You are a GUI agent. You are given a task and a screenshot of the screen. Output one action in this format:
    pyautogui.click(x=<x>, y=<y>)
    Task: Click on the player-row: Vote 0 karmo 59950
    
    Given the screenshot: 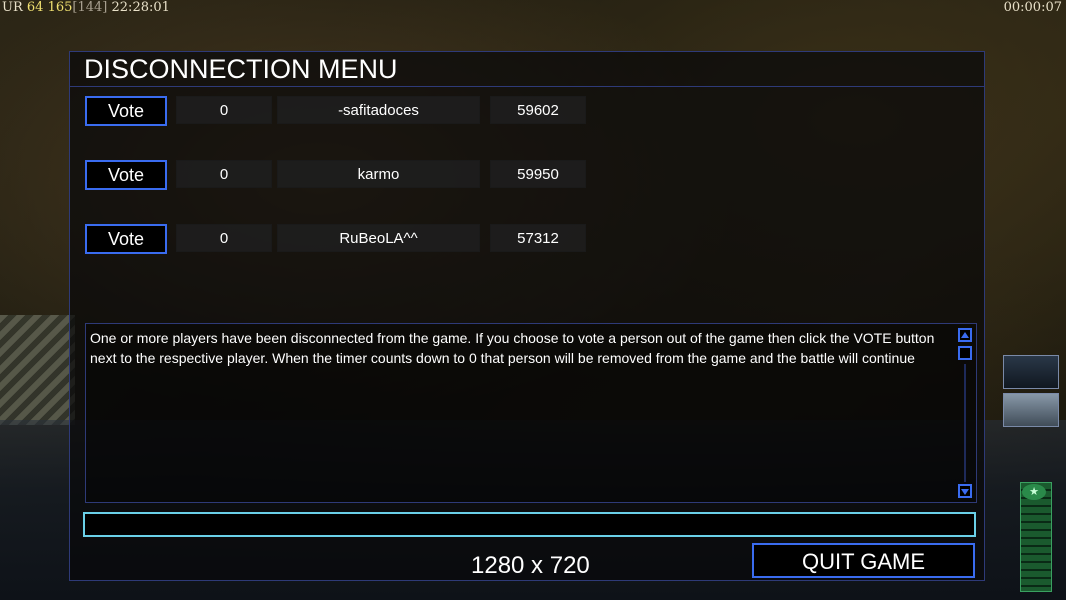 What is the action you would take?
    pyautogui.click(x=370, y=175)
    